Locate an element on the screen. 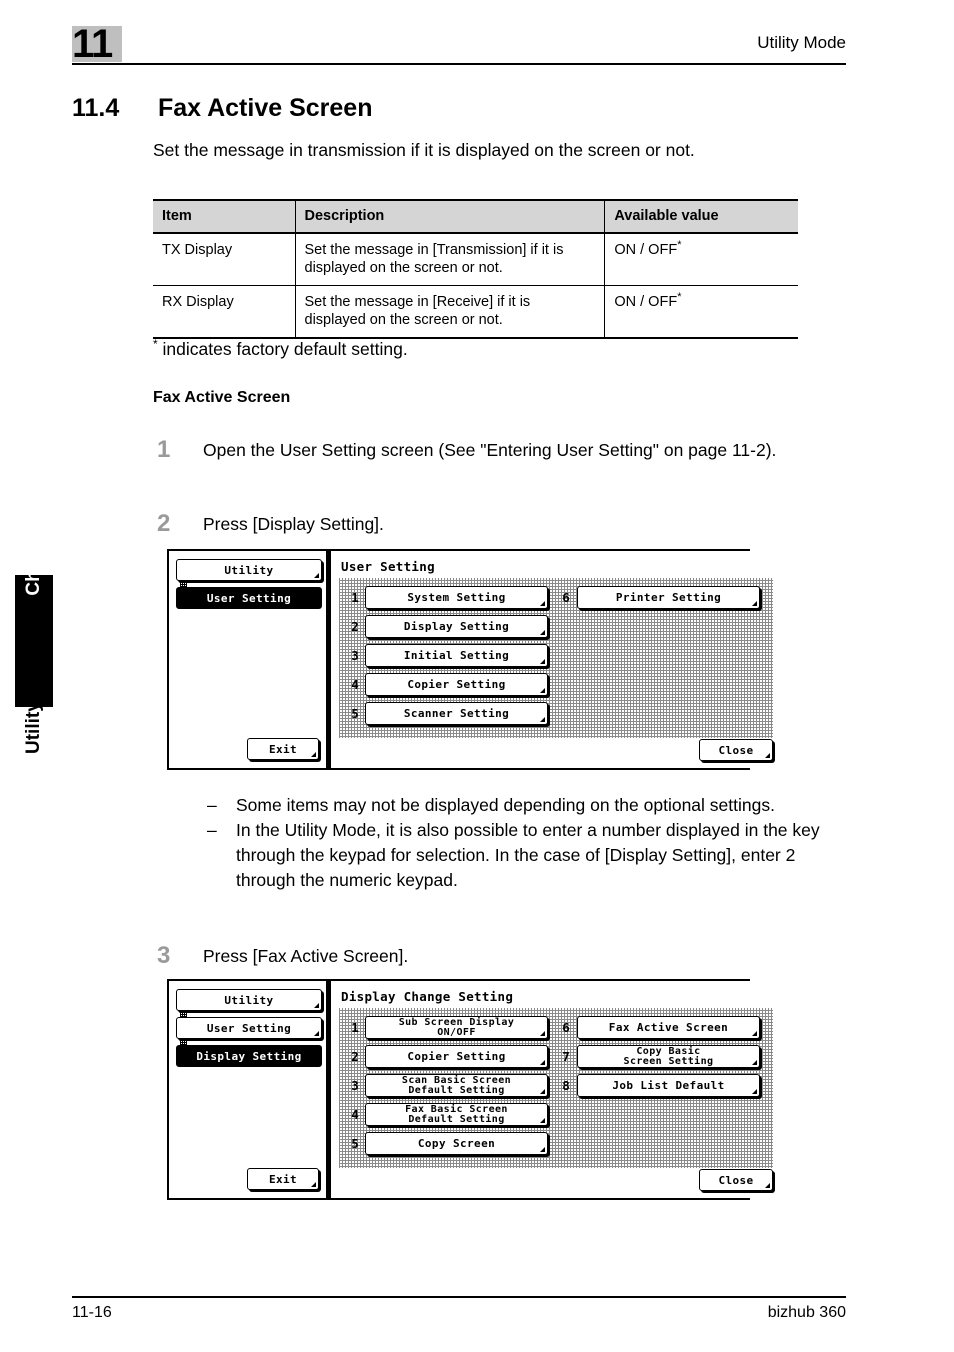  table-header-row: Item Description Available value is located at coordinates (475, 216).